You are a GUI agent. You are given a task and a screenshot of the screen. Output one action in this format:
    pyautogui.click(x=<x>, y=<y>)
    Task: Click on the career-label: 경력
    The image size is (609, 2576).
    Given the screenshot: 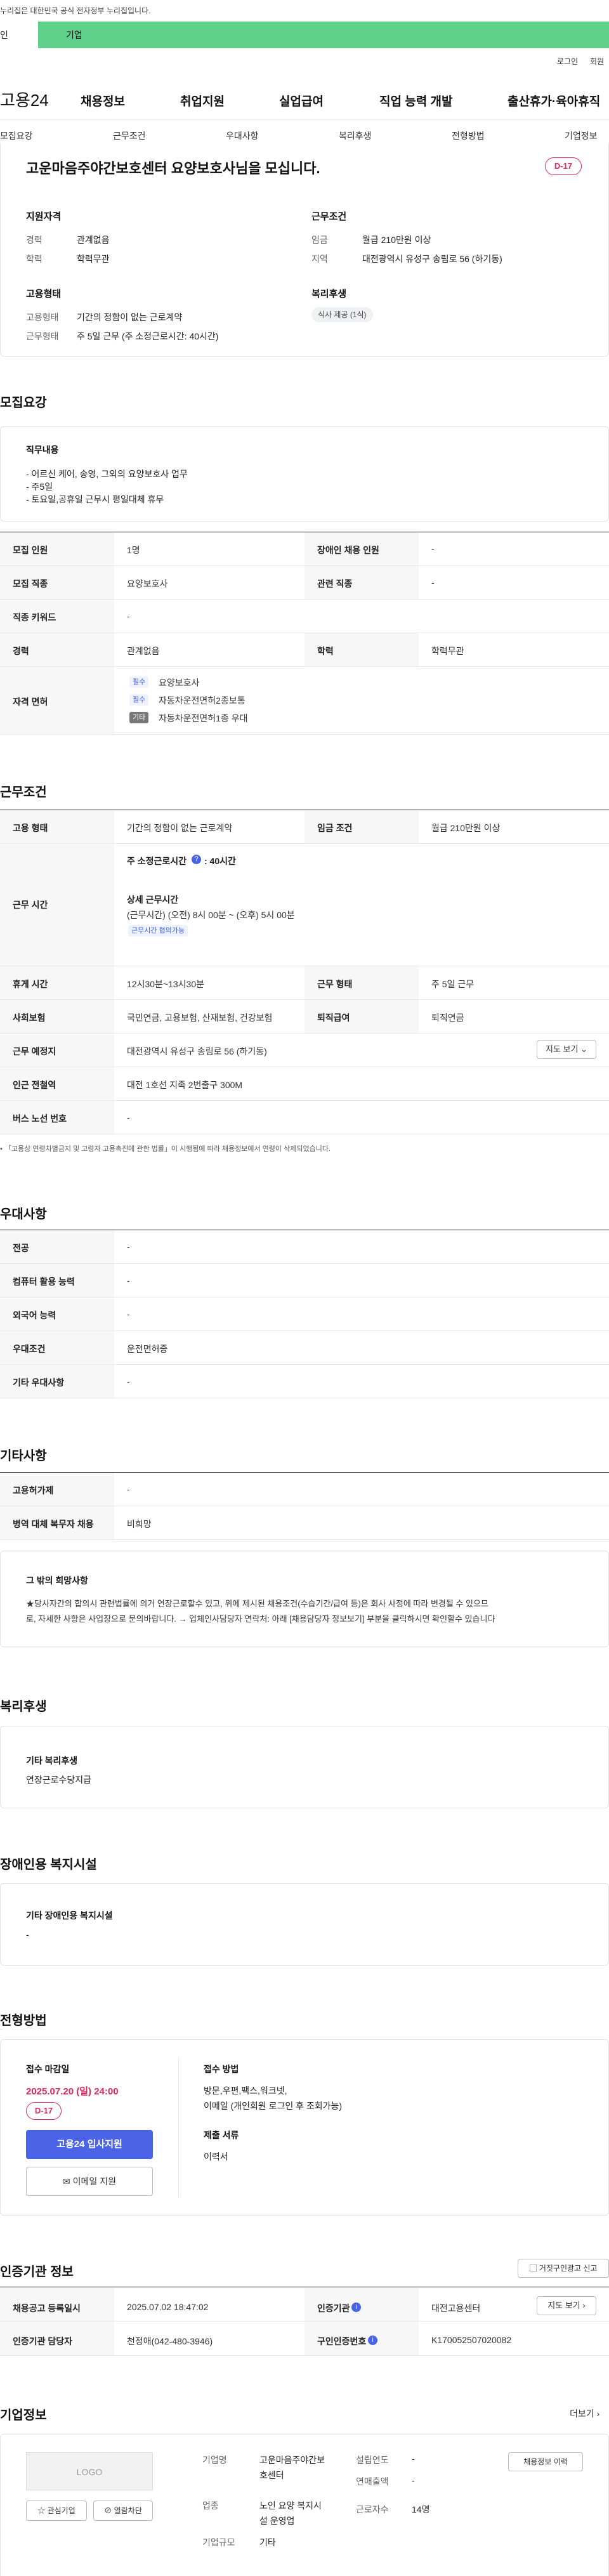 What is the action you would take?
    pyautogui.click(x=34, y=240)
    